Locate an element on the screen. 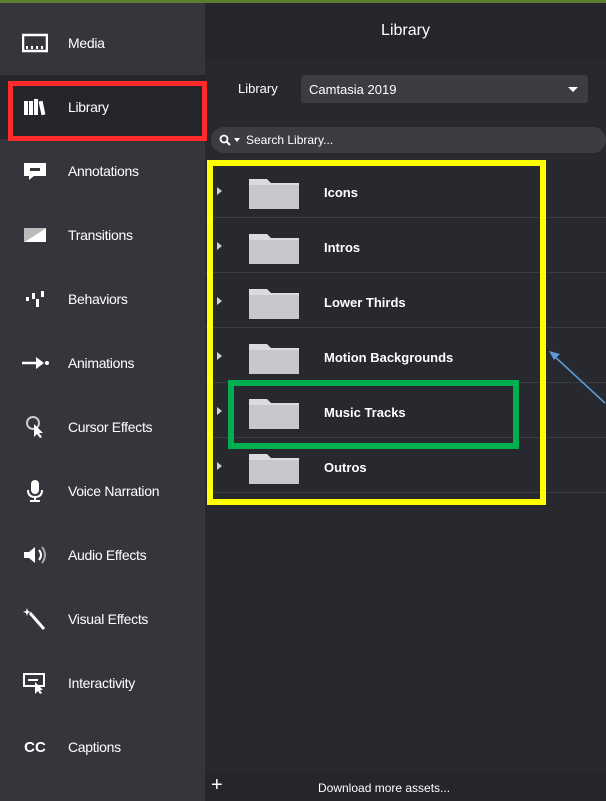 The height and width of the screenshot is (801, 606). sidebar-item-annotations: Annotations is located at coordinates (102, 171).